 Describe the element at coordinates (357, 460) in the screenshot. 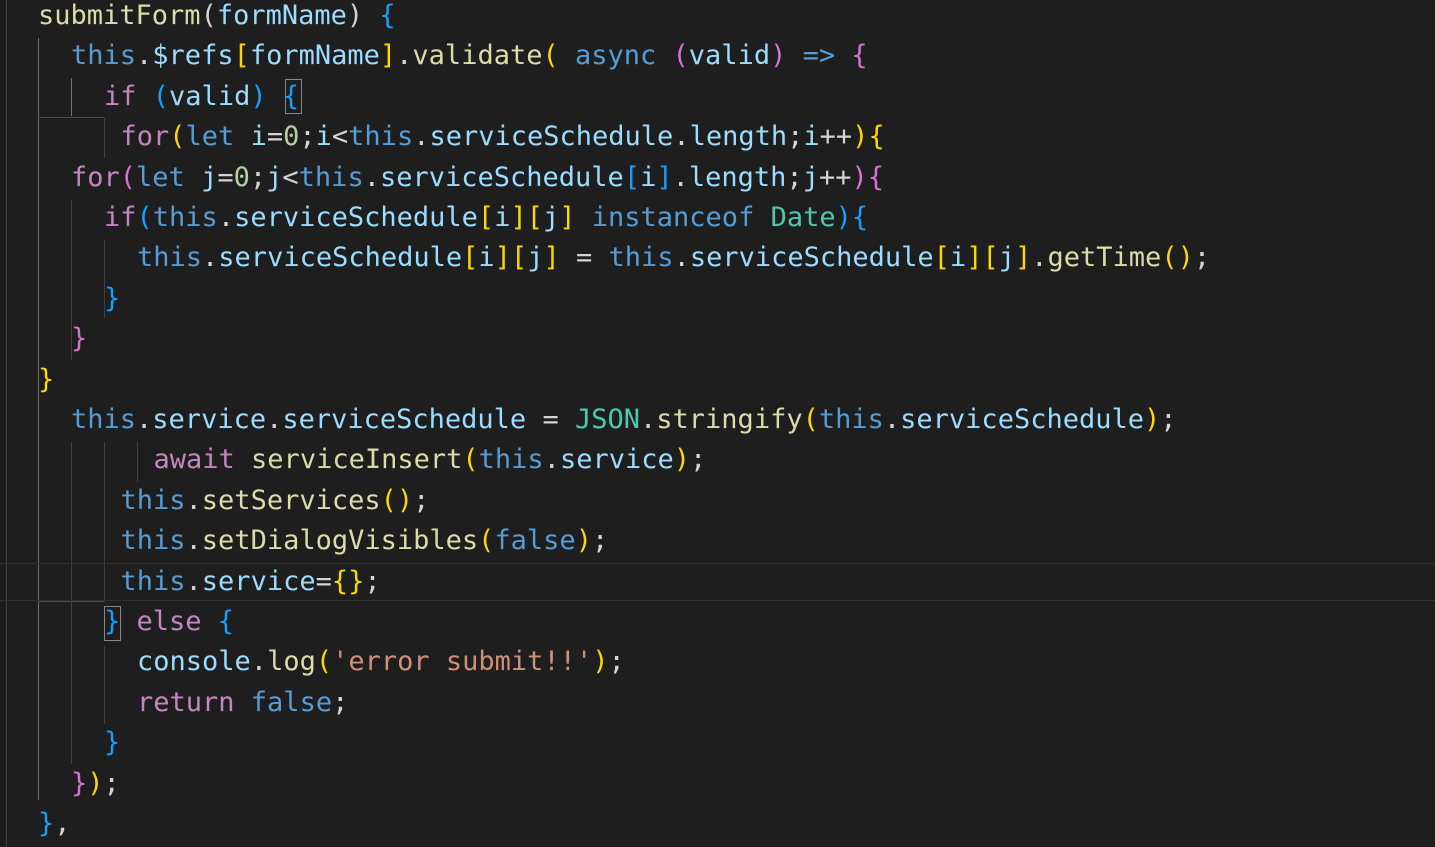

I see `code-token: serviceInsert` at that location.